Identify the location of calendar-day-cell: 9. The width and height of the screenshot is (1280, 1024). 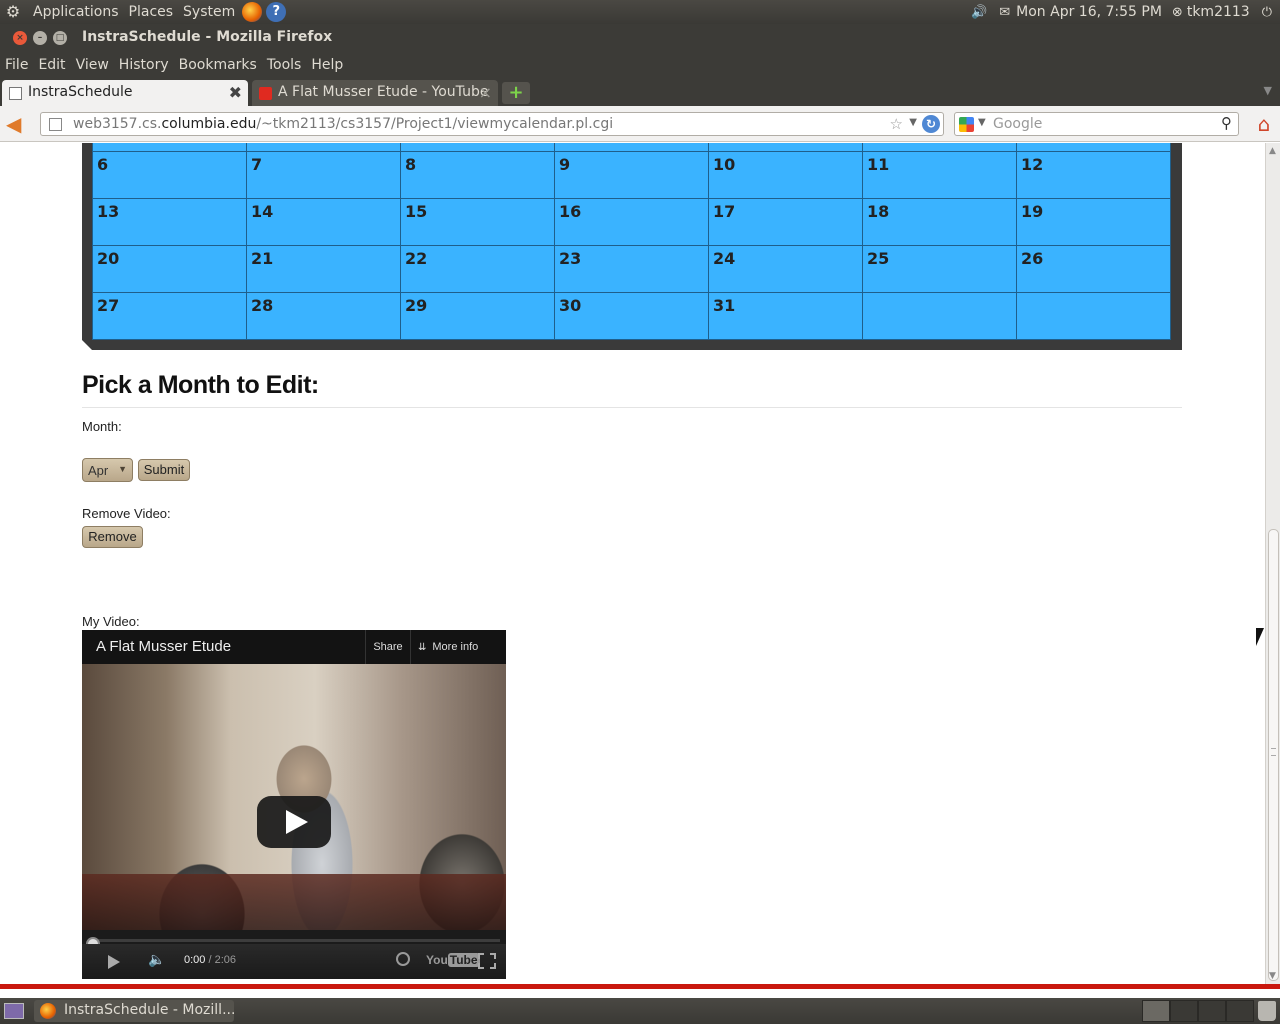
(631, 175).